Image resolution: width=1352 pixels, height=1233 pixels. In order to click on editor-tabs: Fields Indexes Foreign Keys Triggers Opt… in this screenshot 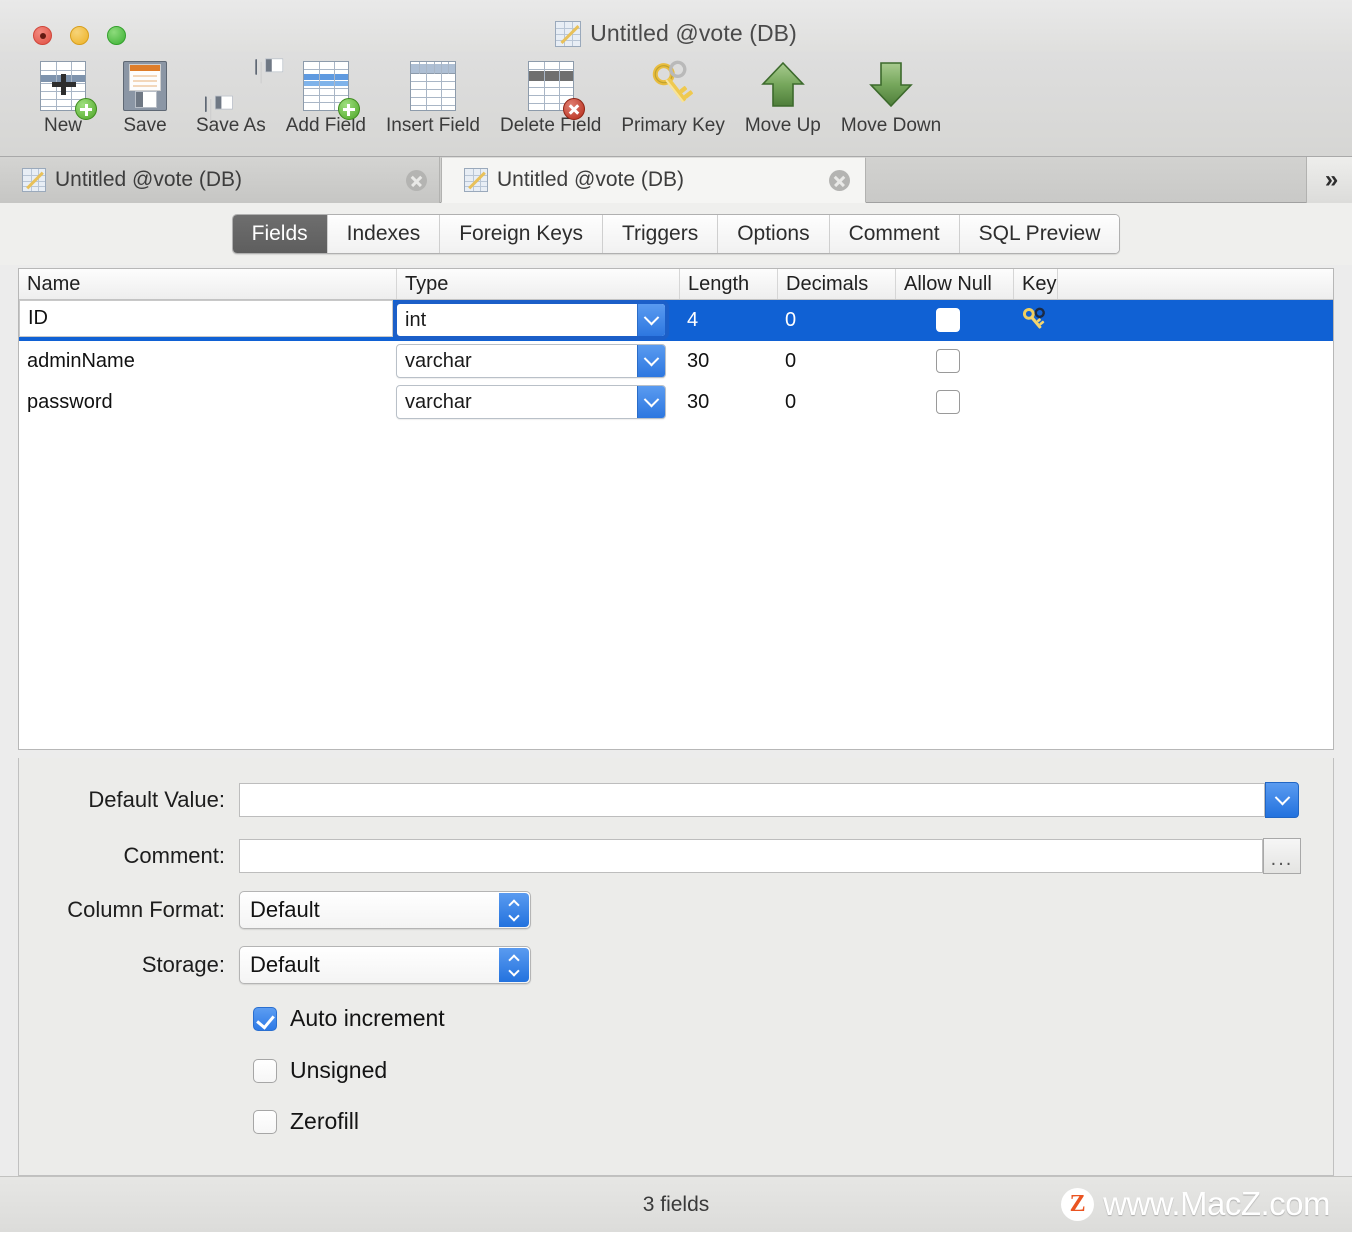, I will do `click(676, 234)`.